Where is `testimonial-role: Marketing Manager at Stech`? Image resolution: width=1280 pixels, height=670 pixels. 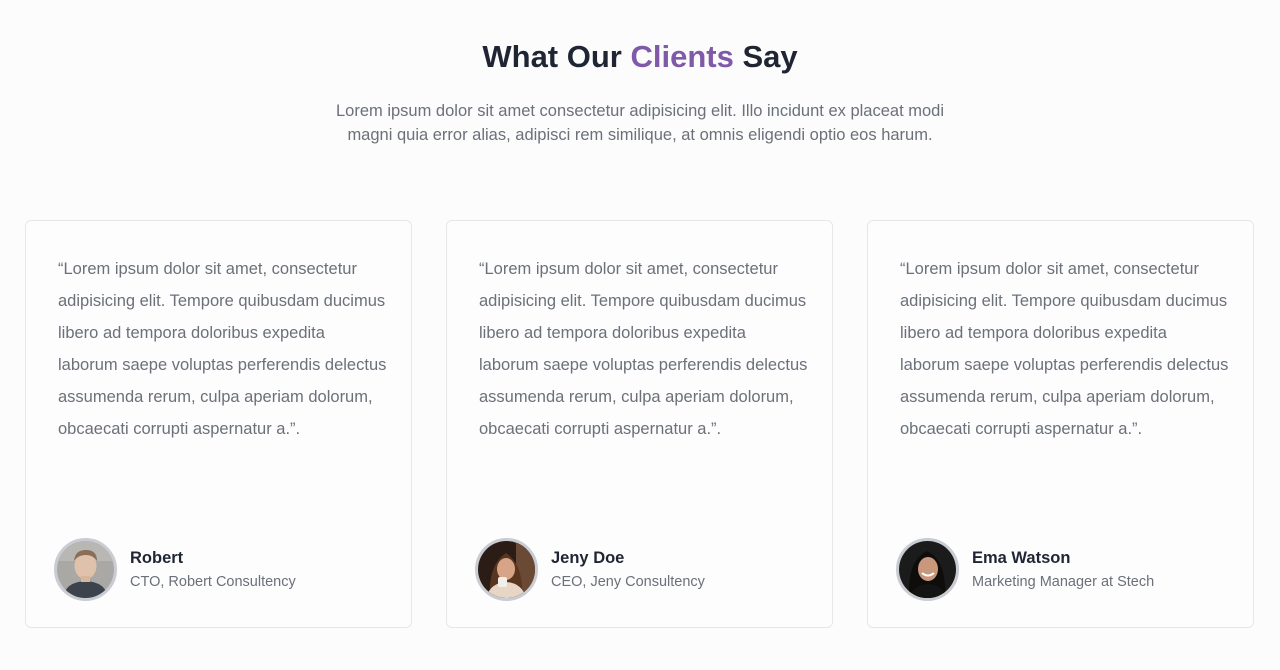
testimonial-role: Marketing Manager at Stech is located at coordinates (1063, 582).